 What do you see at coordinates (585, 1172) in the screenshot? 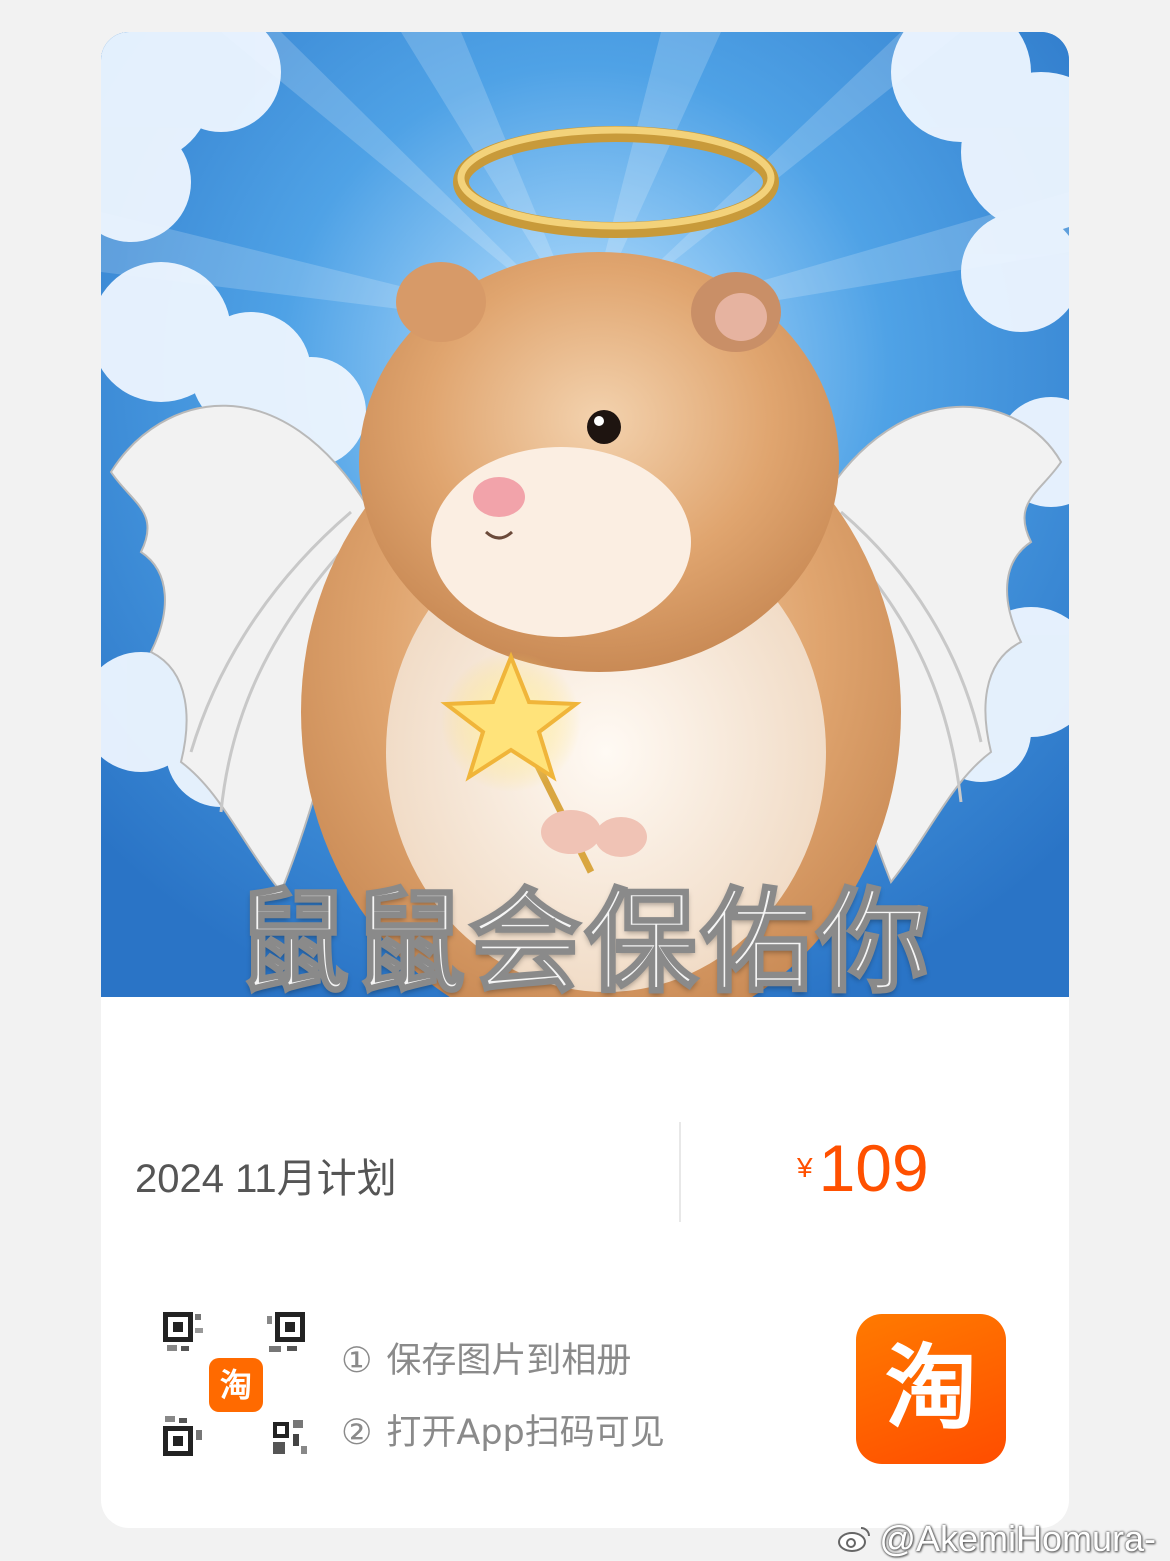
I see `product-info-row: 2024 11月计划 ¥109` at bounding box center [585, 1172].